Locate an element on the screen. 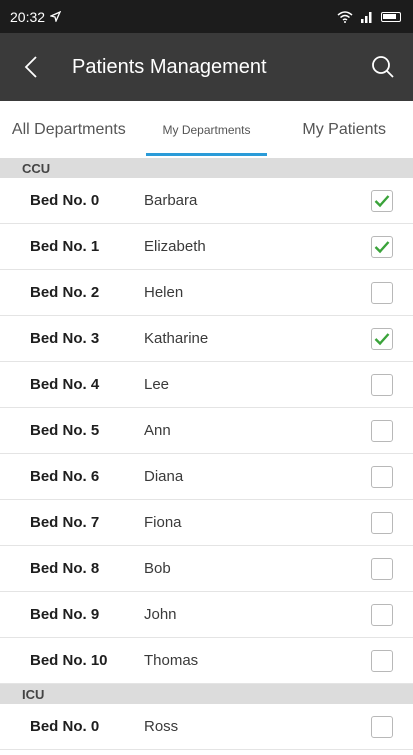 The width and height of the screenshot is (413, 755). section-header: ICU is located at coordinates (206, 694).